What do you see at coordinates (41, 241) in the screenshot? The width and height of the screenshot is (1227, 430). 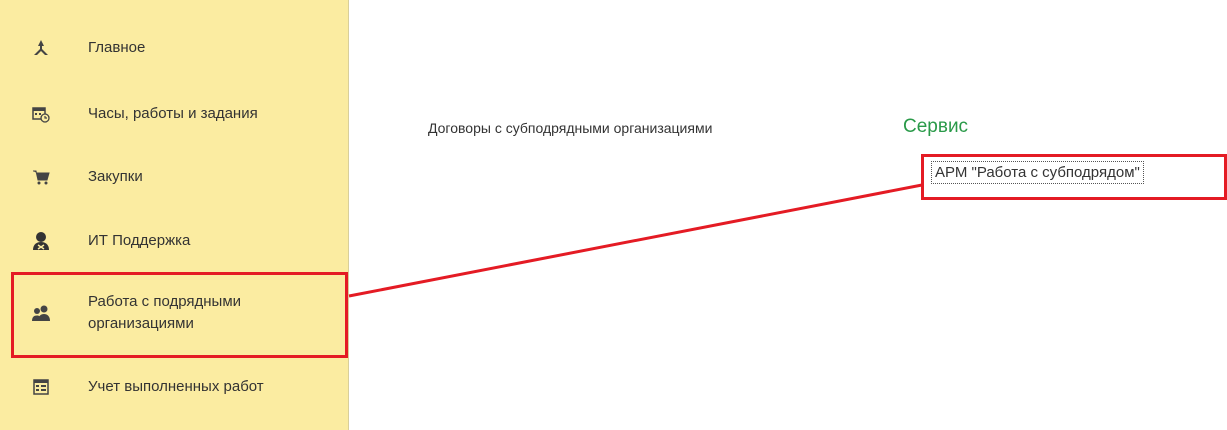 I see `support-agent-icon` at bounding box center [41, 241].